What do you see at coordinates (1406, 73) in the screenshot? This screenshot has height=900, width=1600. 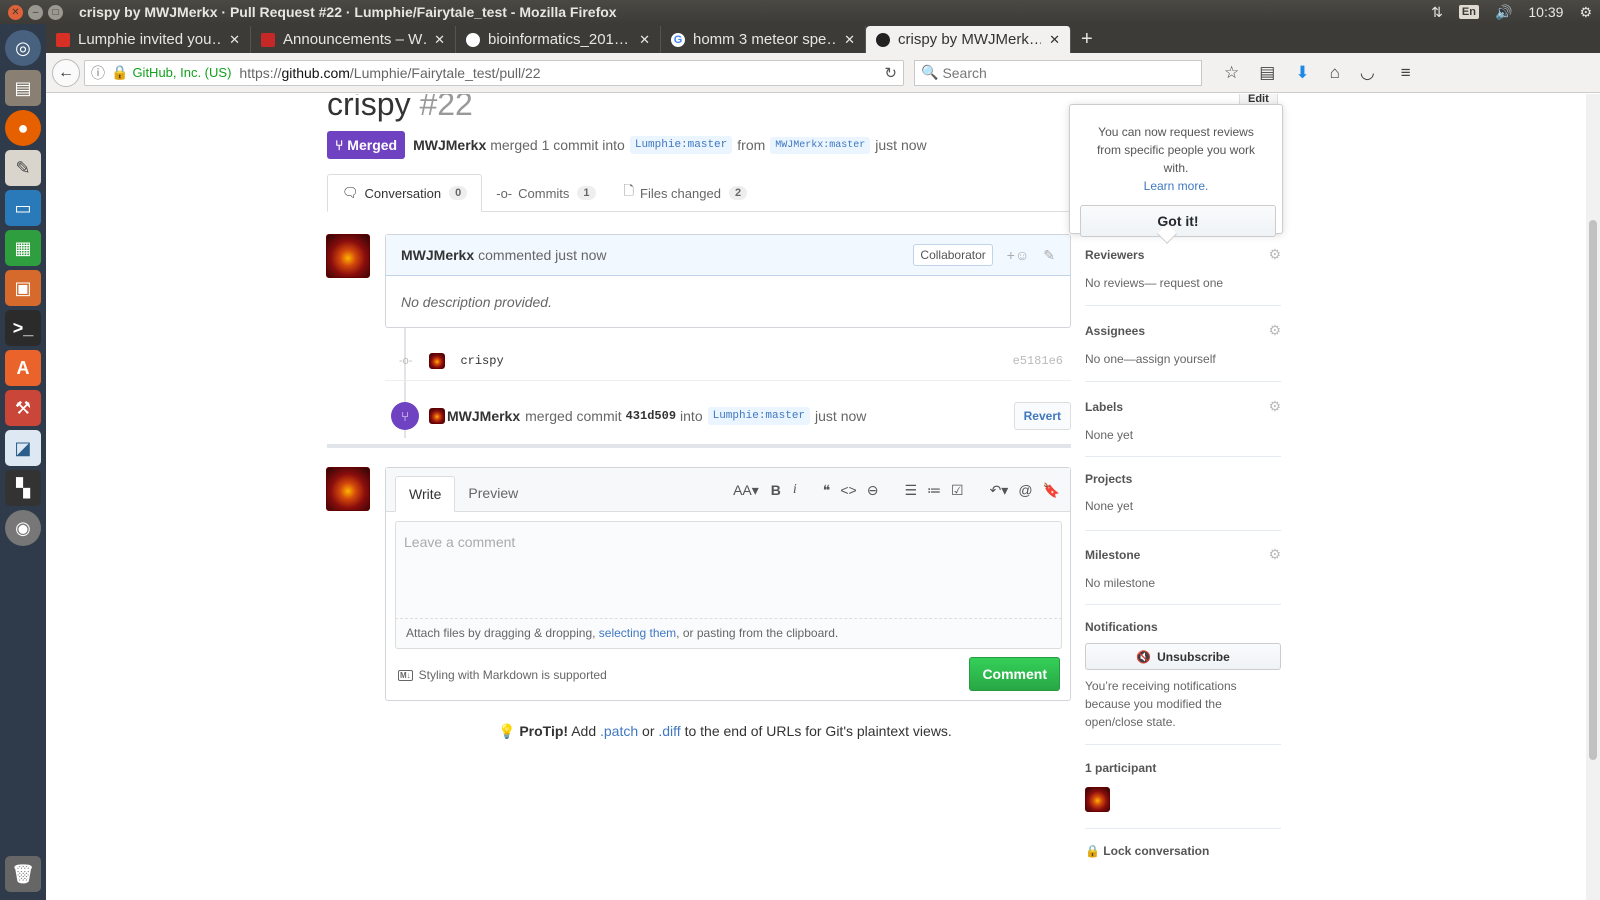 I see `menu-icon: ≡` at bounding box center [1406, 73].